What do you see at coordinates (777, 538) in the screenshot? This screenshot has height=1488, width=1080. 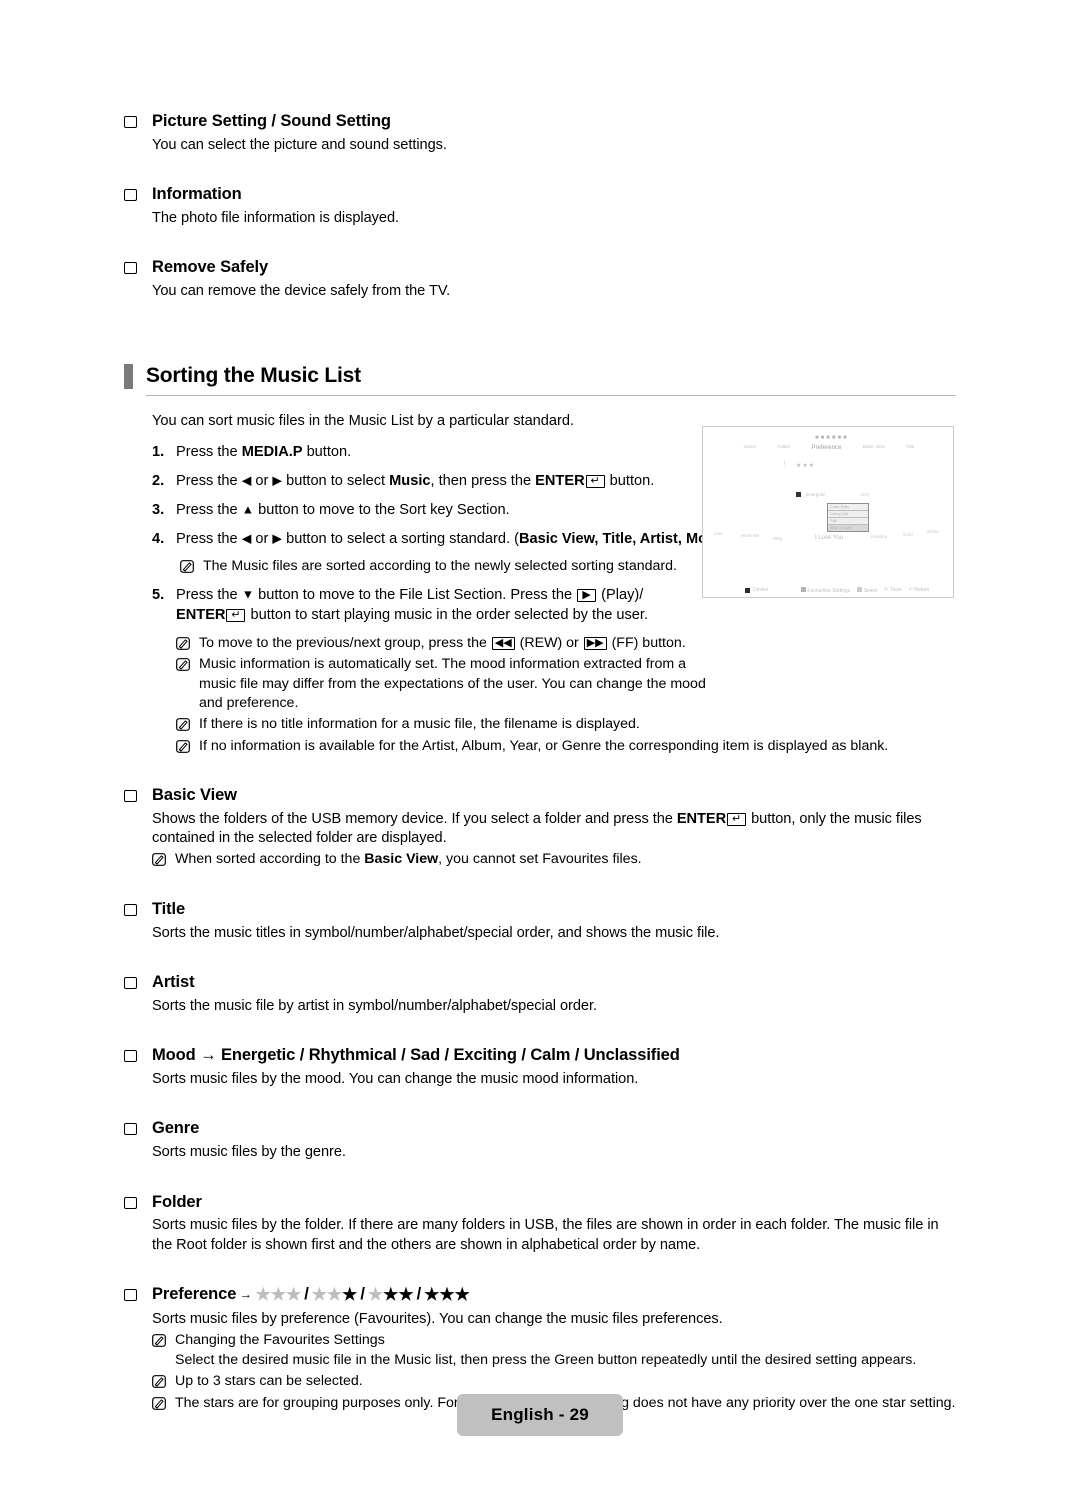 I see `tv-file-item: Why` at bounding box center [777, 538].